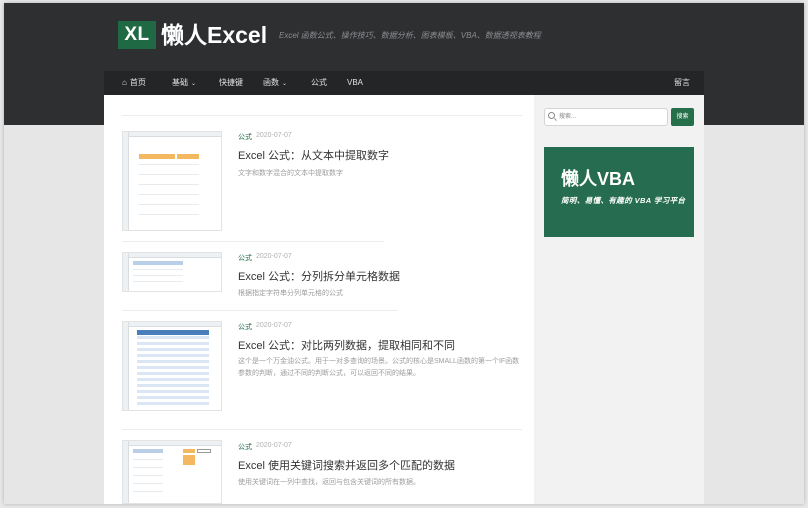  I want to click on nav-item-guestbook: 留言, so click(682, 83).